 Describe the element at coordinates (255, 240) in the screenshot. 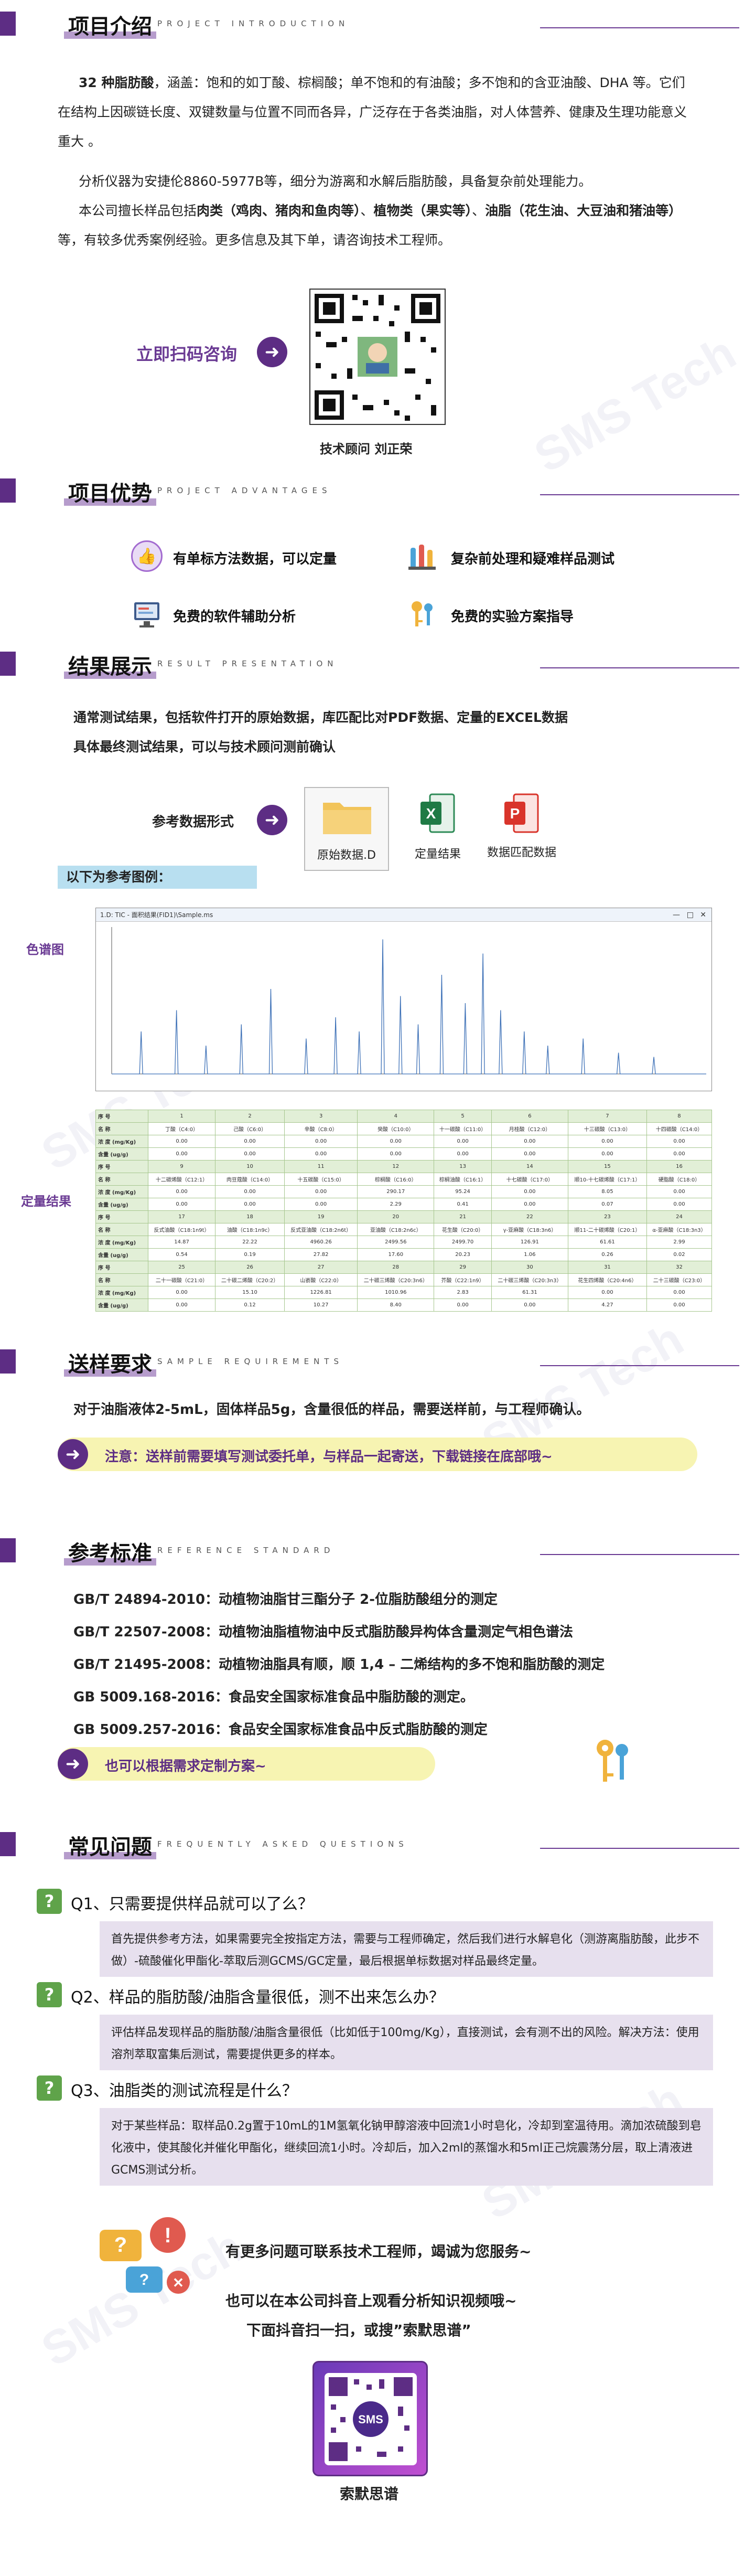

I see `intro-text: 等，有较多优秀案例经验。更多信息及其下单，请咨询技术工程师。` at that location.